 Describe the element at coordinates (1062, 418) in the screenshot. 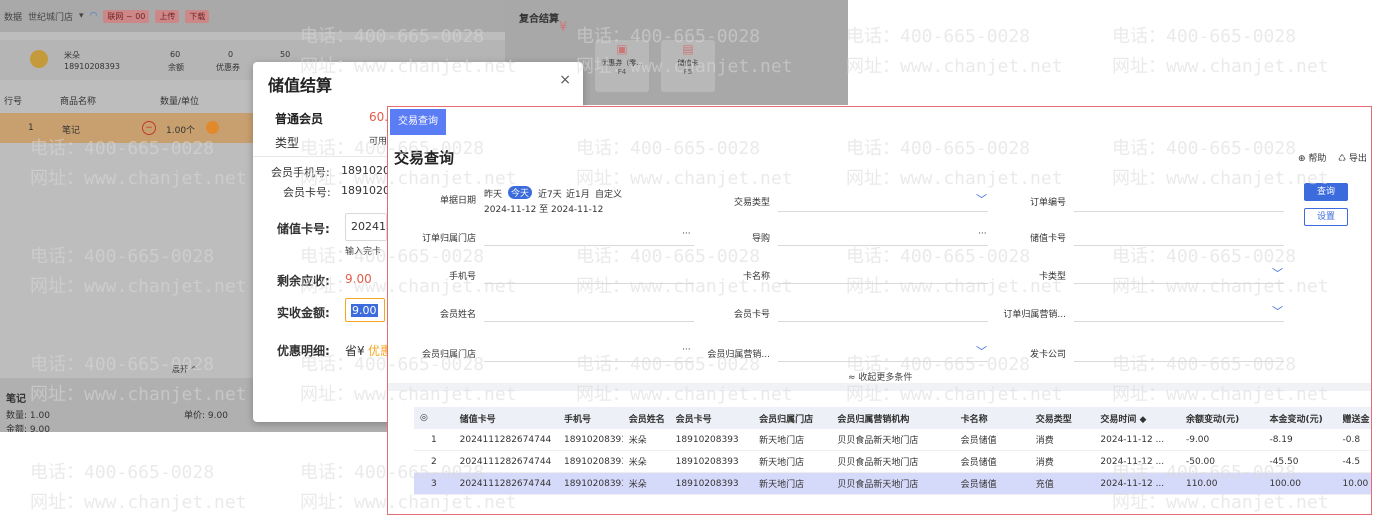

I see `column-header: 交易类型` at that location.